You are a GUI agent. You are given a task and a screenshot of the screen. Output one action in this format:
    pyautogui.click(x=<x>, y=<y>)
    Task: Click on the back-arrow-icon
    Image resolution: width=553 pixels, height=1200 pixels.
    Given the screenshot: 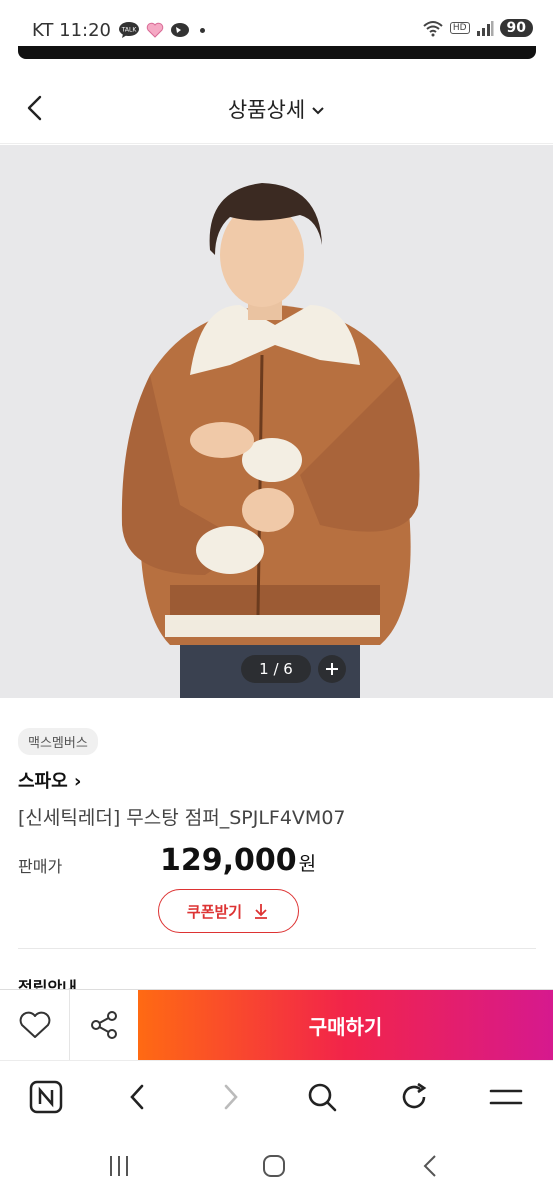 What is the action you would take?
    pyautogui.click(x=137, y=1097)
    